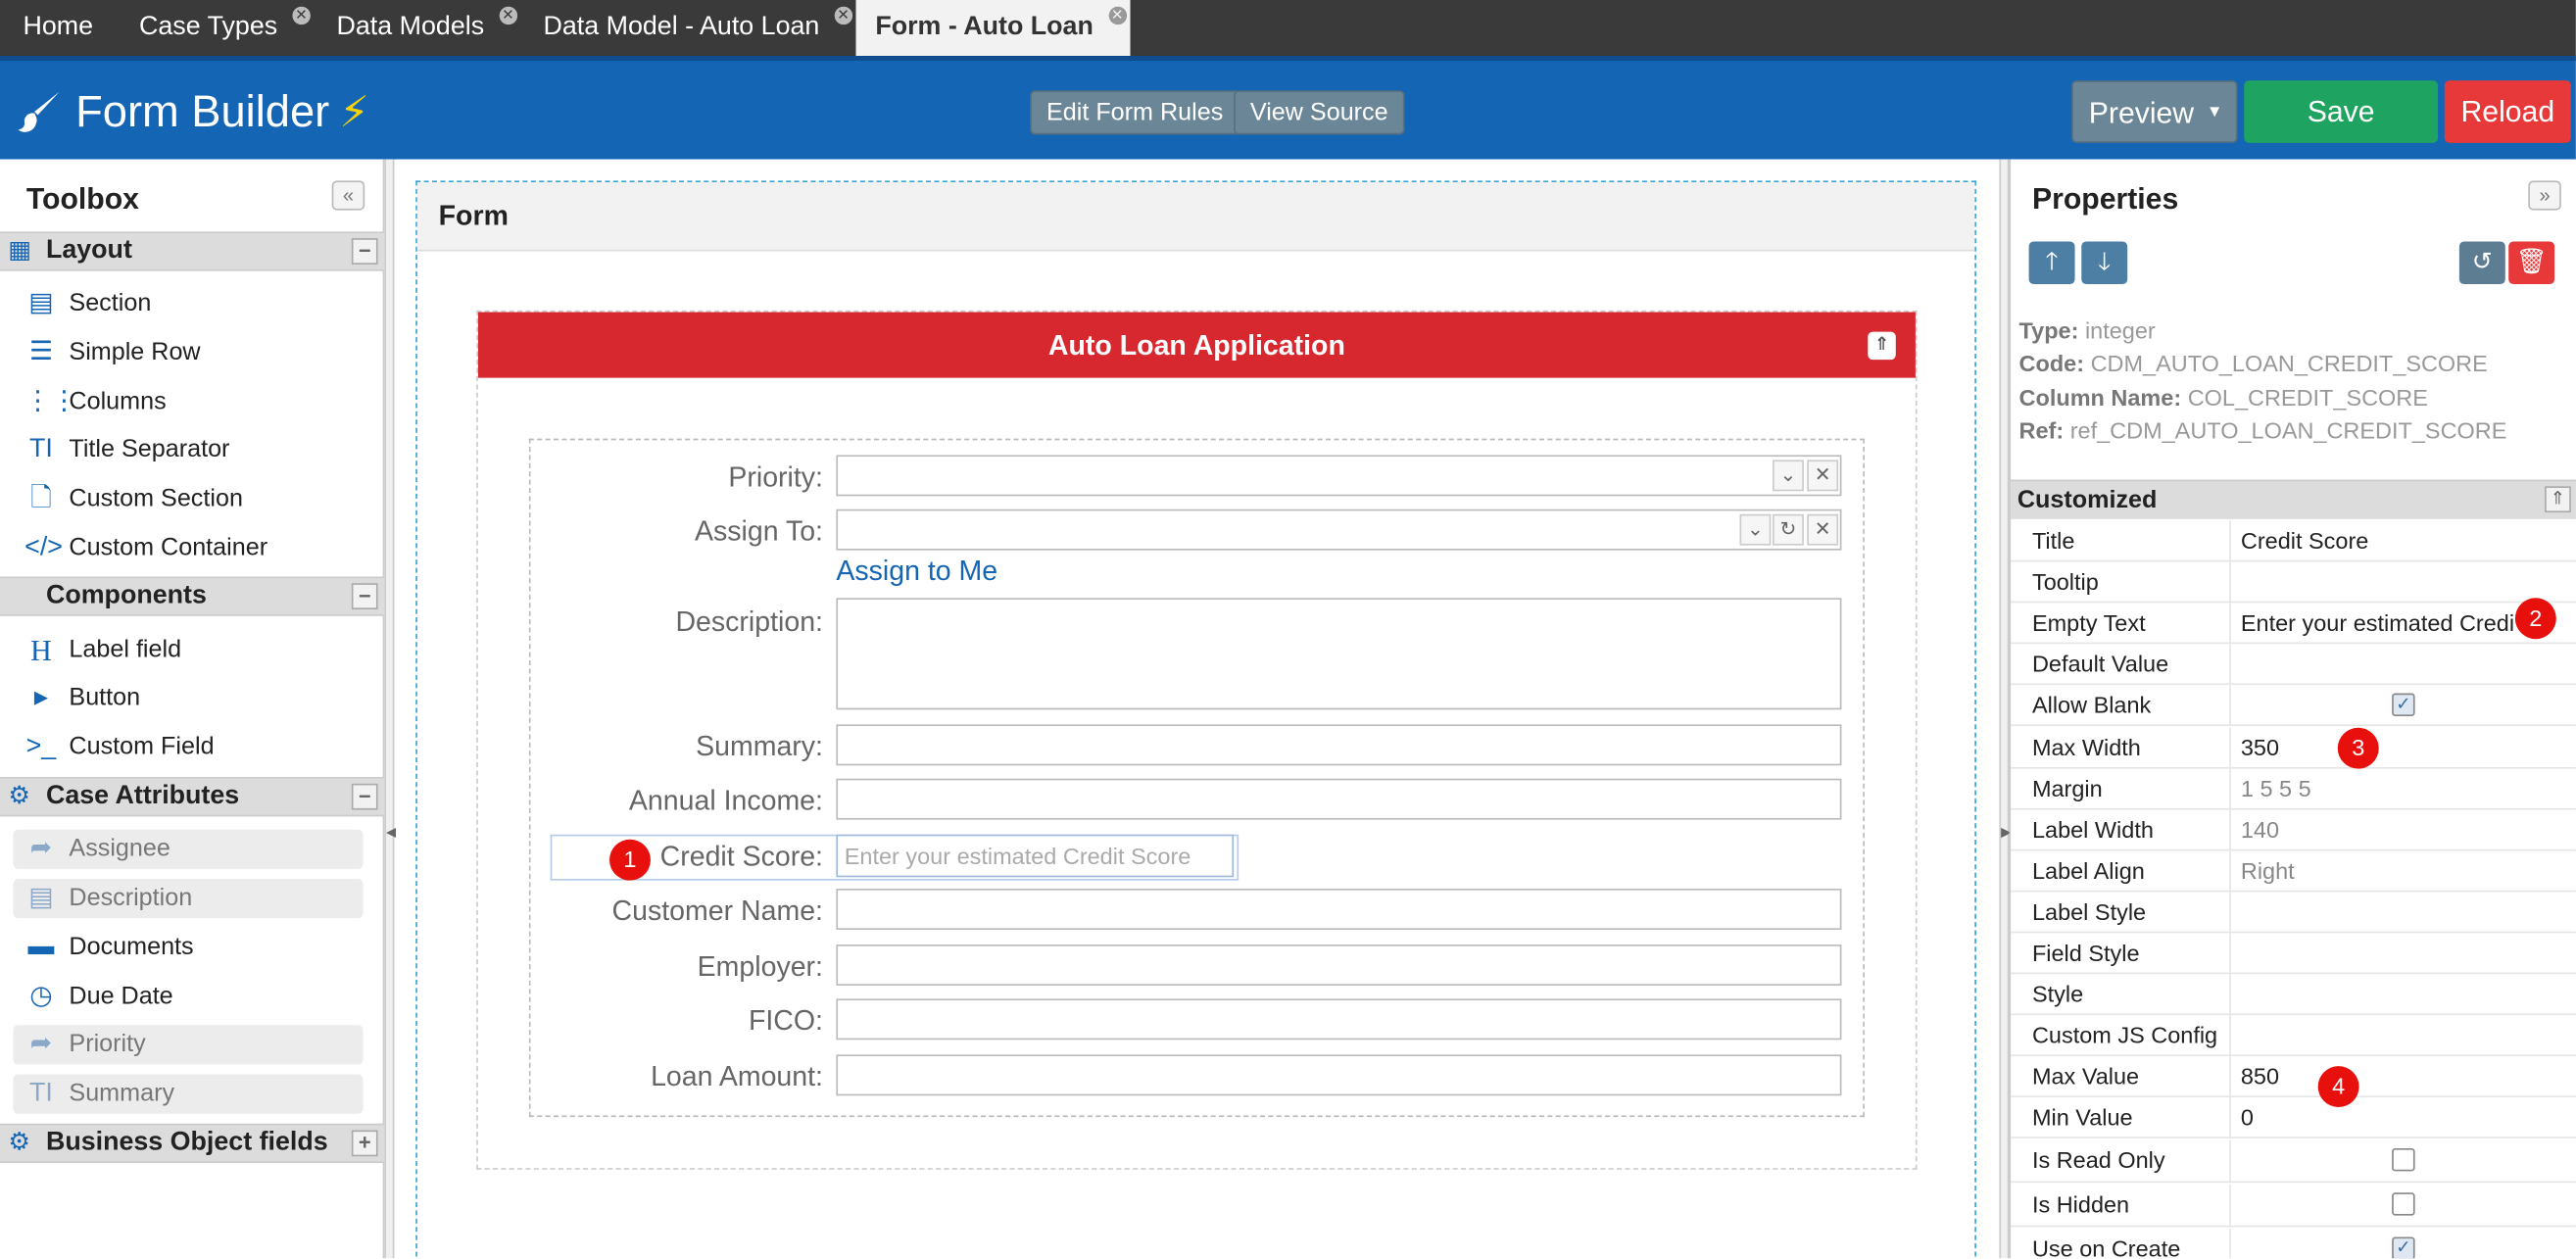 The width and height of the screenshot is (2576, 1259). Describe the element at coordinates (58, 28) in the screenshot. I see `tab-home: Home` at that location.